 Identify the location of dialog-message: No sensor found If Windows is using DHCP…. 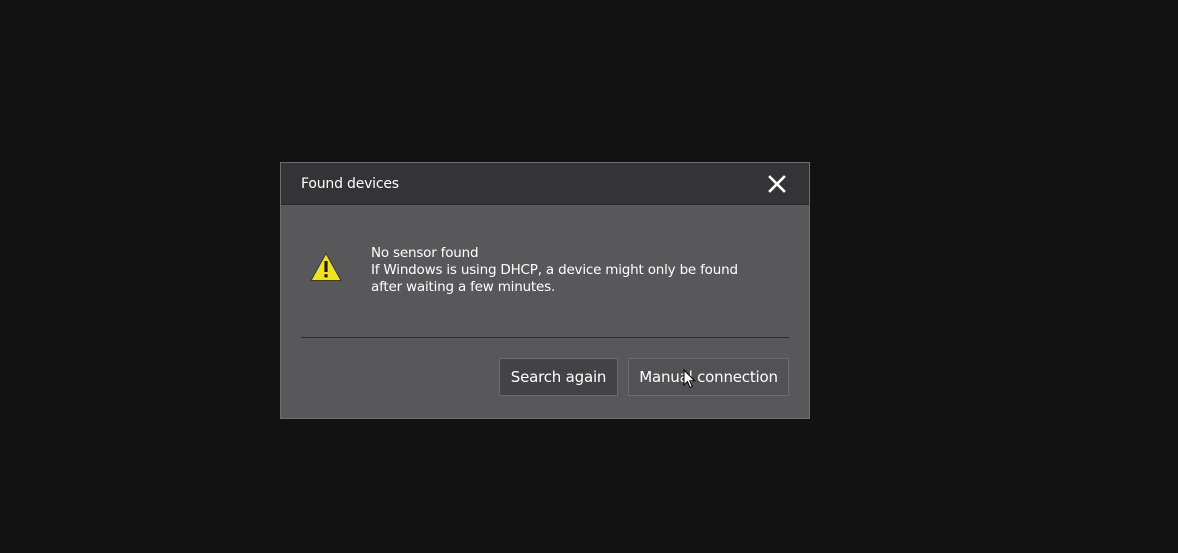
(554, 270).